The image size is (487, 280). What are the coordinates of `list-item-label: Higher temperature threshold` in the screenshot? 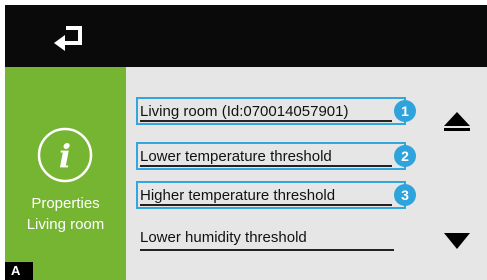 It's located at (238, 195).